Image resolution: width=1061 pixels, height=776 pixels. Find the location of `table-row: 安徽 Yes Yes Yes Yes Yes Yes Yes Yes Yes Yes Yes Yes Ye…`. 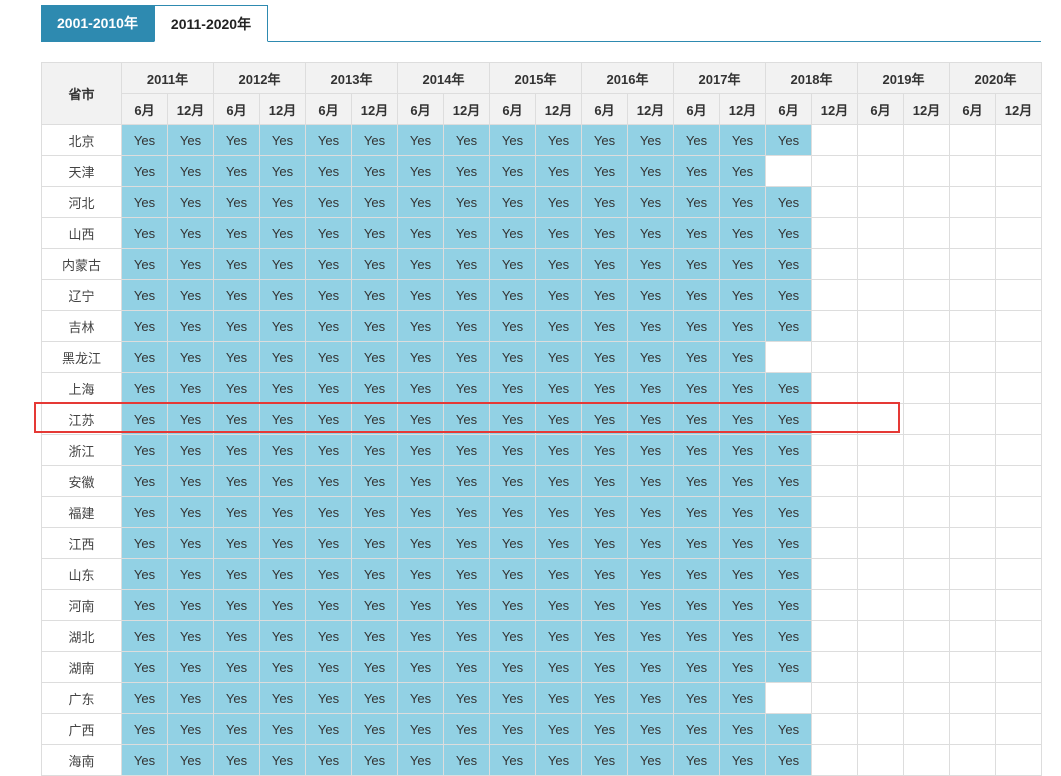

table-row: 安徽 Yes Yes Yes Yes Yes Yes Yes Yes Yes Yes Yes Yes Ye… is located at coordinates (541, 481).